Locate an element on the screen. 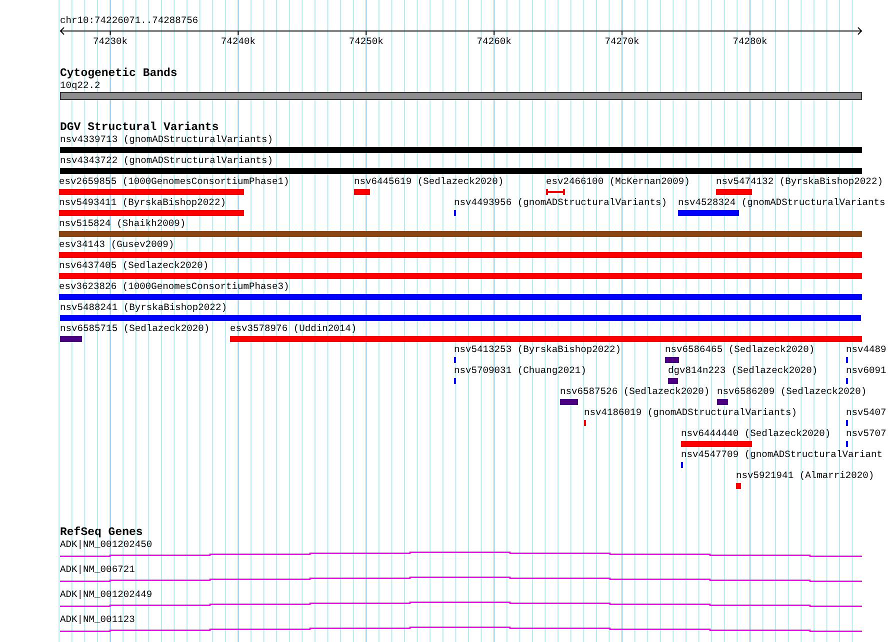  variant-label: nsv5707 is located at coordinates (866, 433).